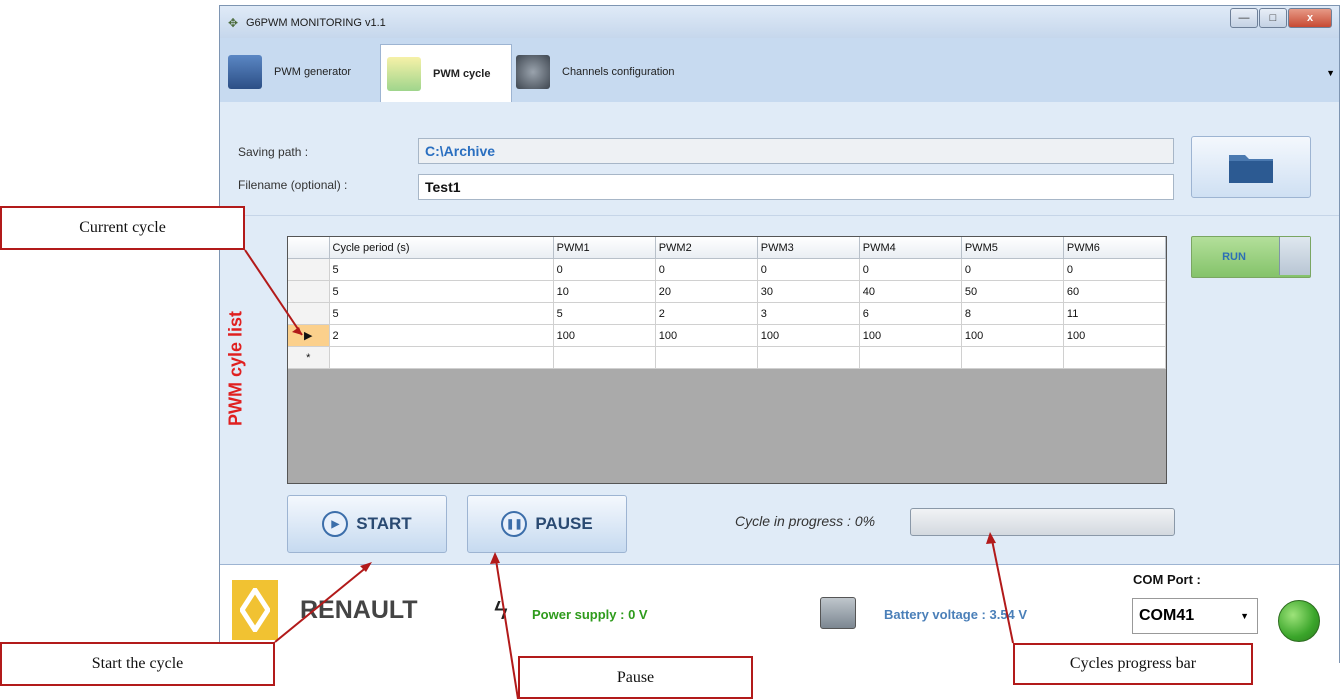  Describe the element at coordinates (838, 613) in the screenshot. I see `battery-icon` at that location.